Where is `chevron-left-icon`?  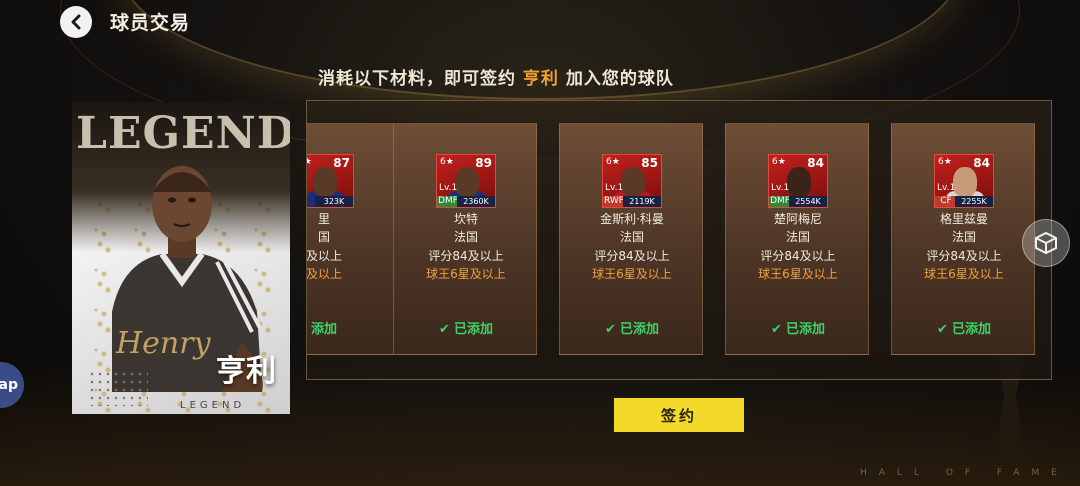
chevron-left-icon is located at coordinates (76, 22).